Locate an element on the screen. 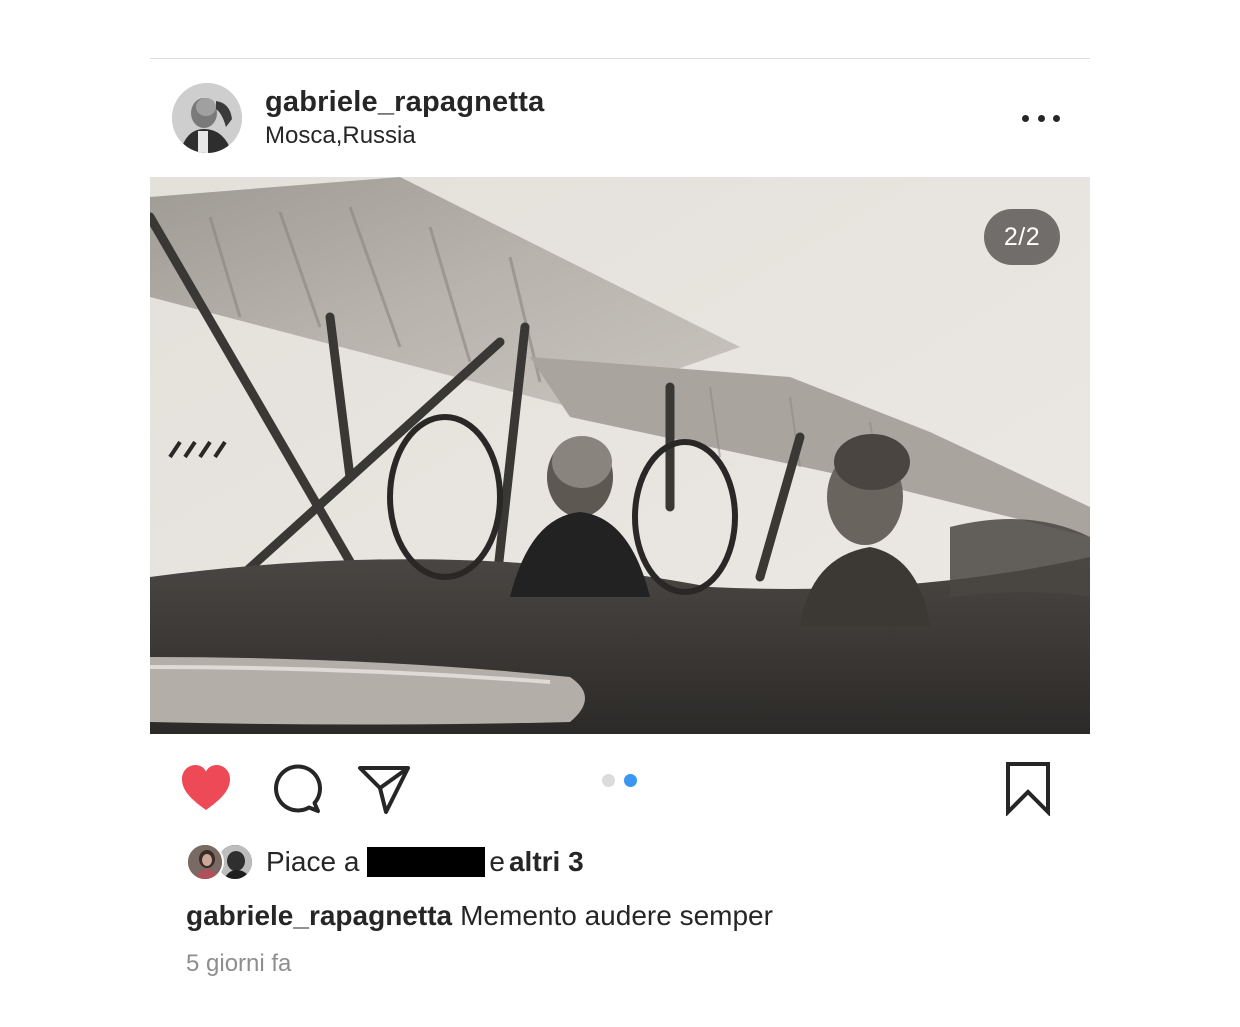 This screenshot has height=1027, width=1240. carousel-indicator is located at coordinates (619, 780).